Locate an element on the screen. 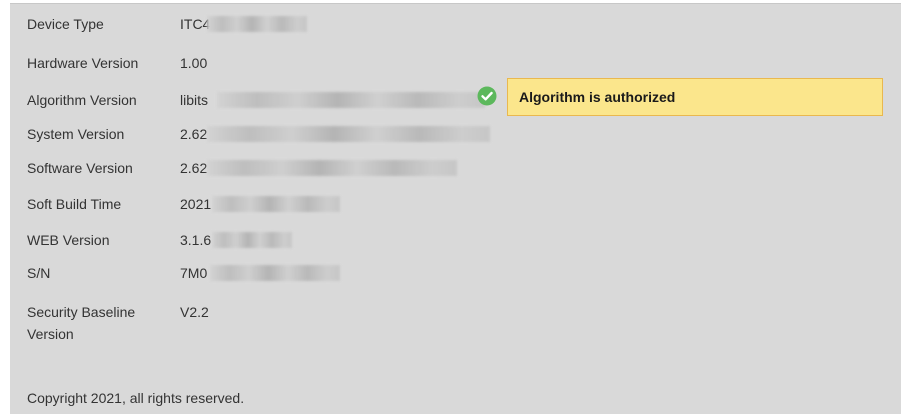  software-version-value: 2.62 is located at coordinates (194, 168).